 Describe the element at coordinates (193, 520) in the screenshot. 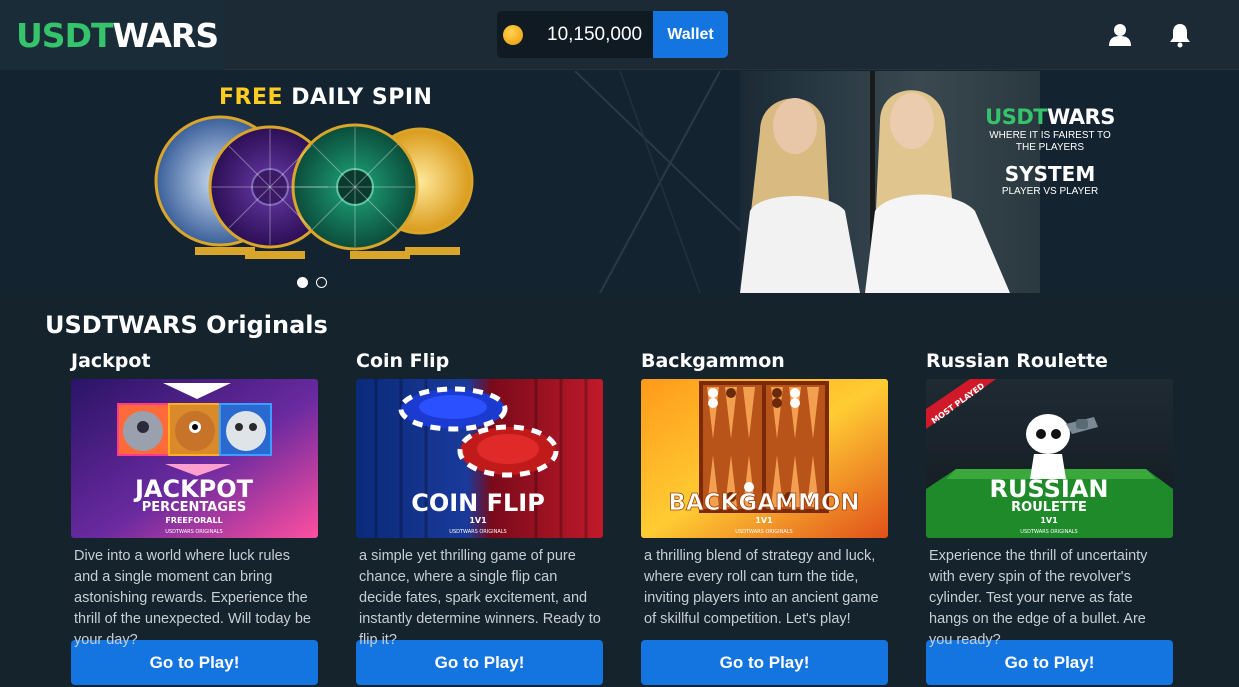

I see `jackpot-art-mode: FREEFORALL` at that location.